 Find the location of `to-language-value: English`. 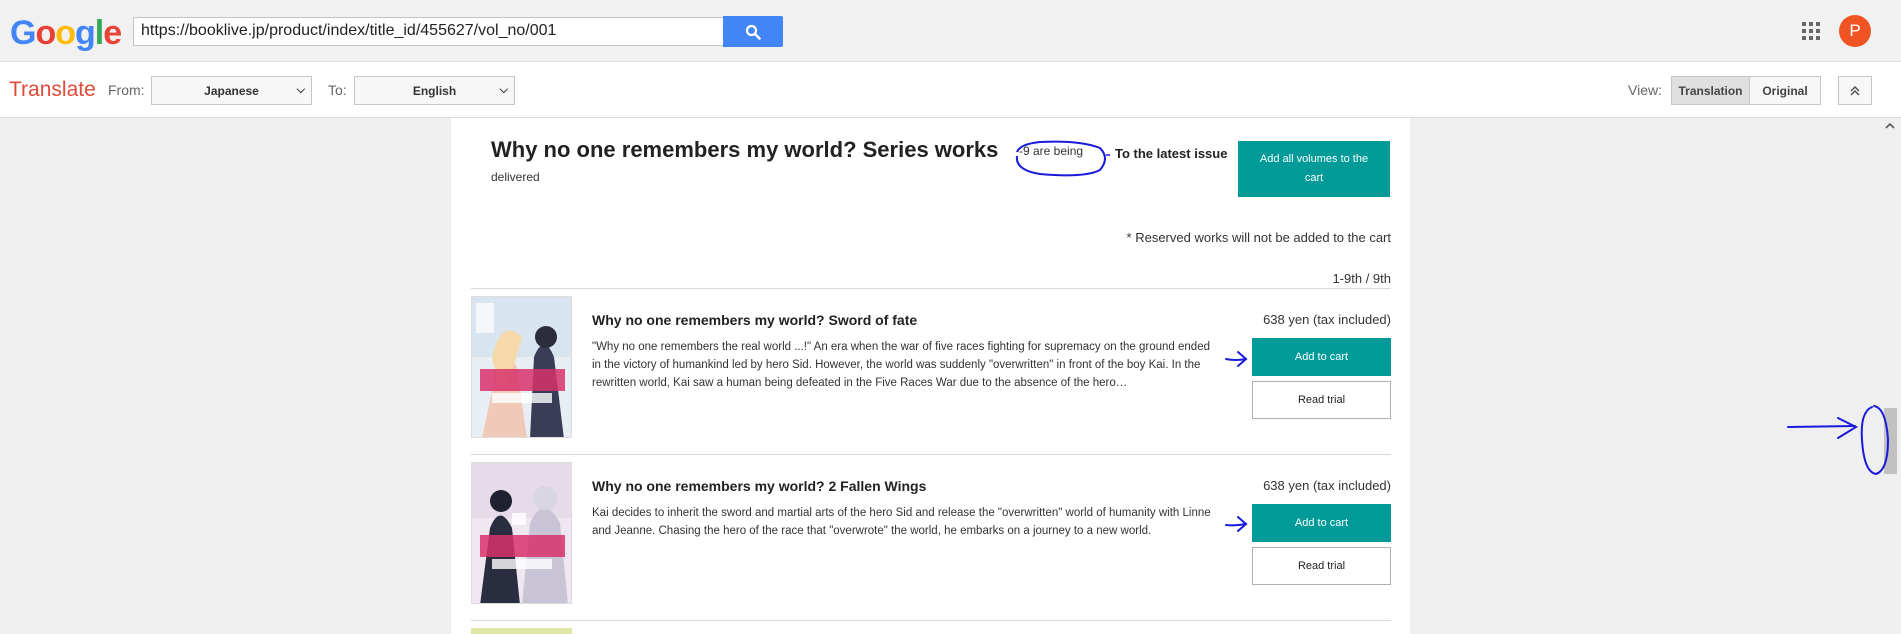

to-language-value: English is located at coordinates (434, 90).